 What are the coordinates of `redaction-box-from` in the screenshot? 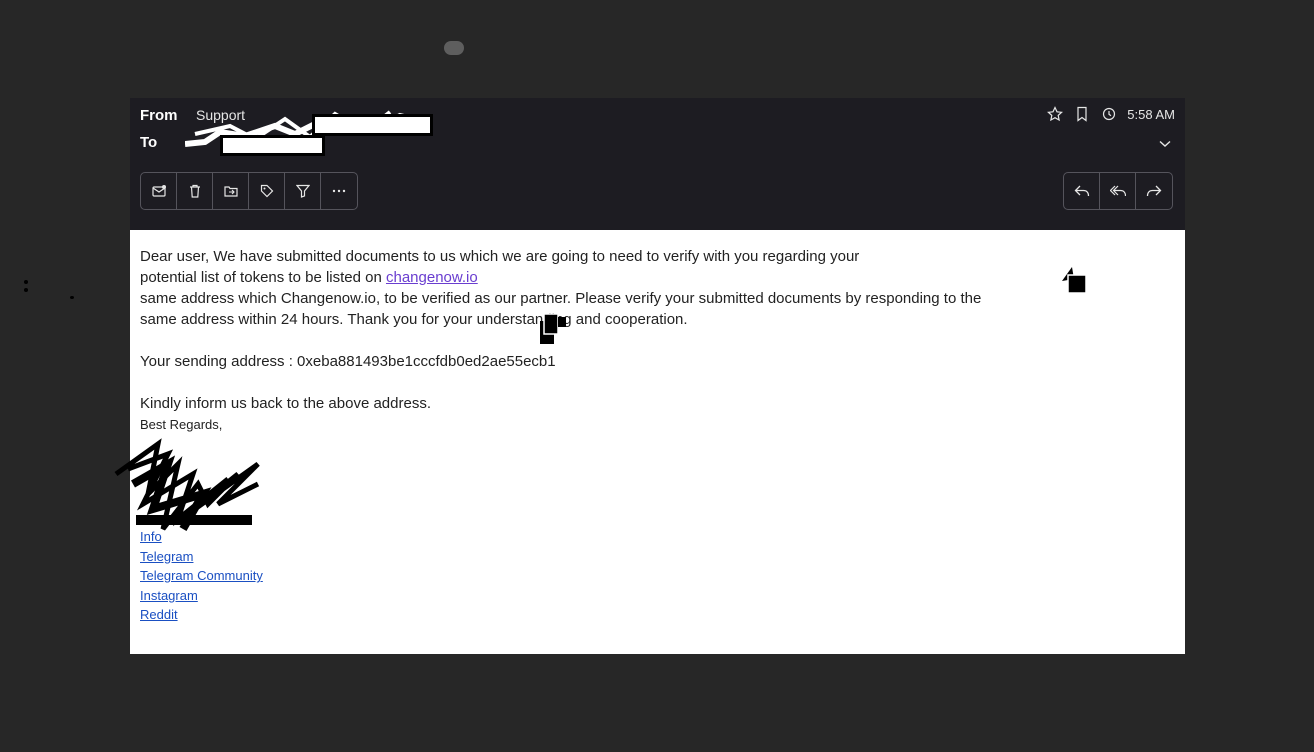 It's located at (372, 125).